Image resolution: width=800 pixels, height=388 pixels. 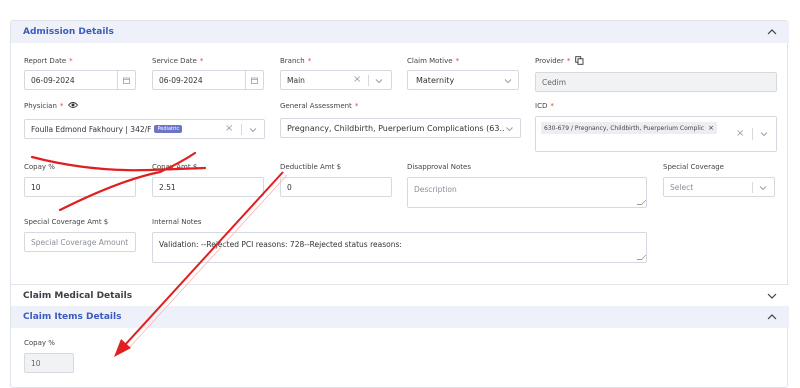 What do you see at coordinates (80, 80) in the screenshot?
I see `report-date-field: 06-09-2024` at bounding box center [80, 80].